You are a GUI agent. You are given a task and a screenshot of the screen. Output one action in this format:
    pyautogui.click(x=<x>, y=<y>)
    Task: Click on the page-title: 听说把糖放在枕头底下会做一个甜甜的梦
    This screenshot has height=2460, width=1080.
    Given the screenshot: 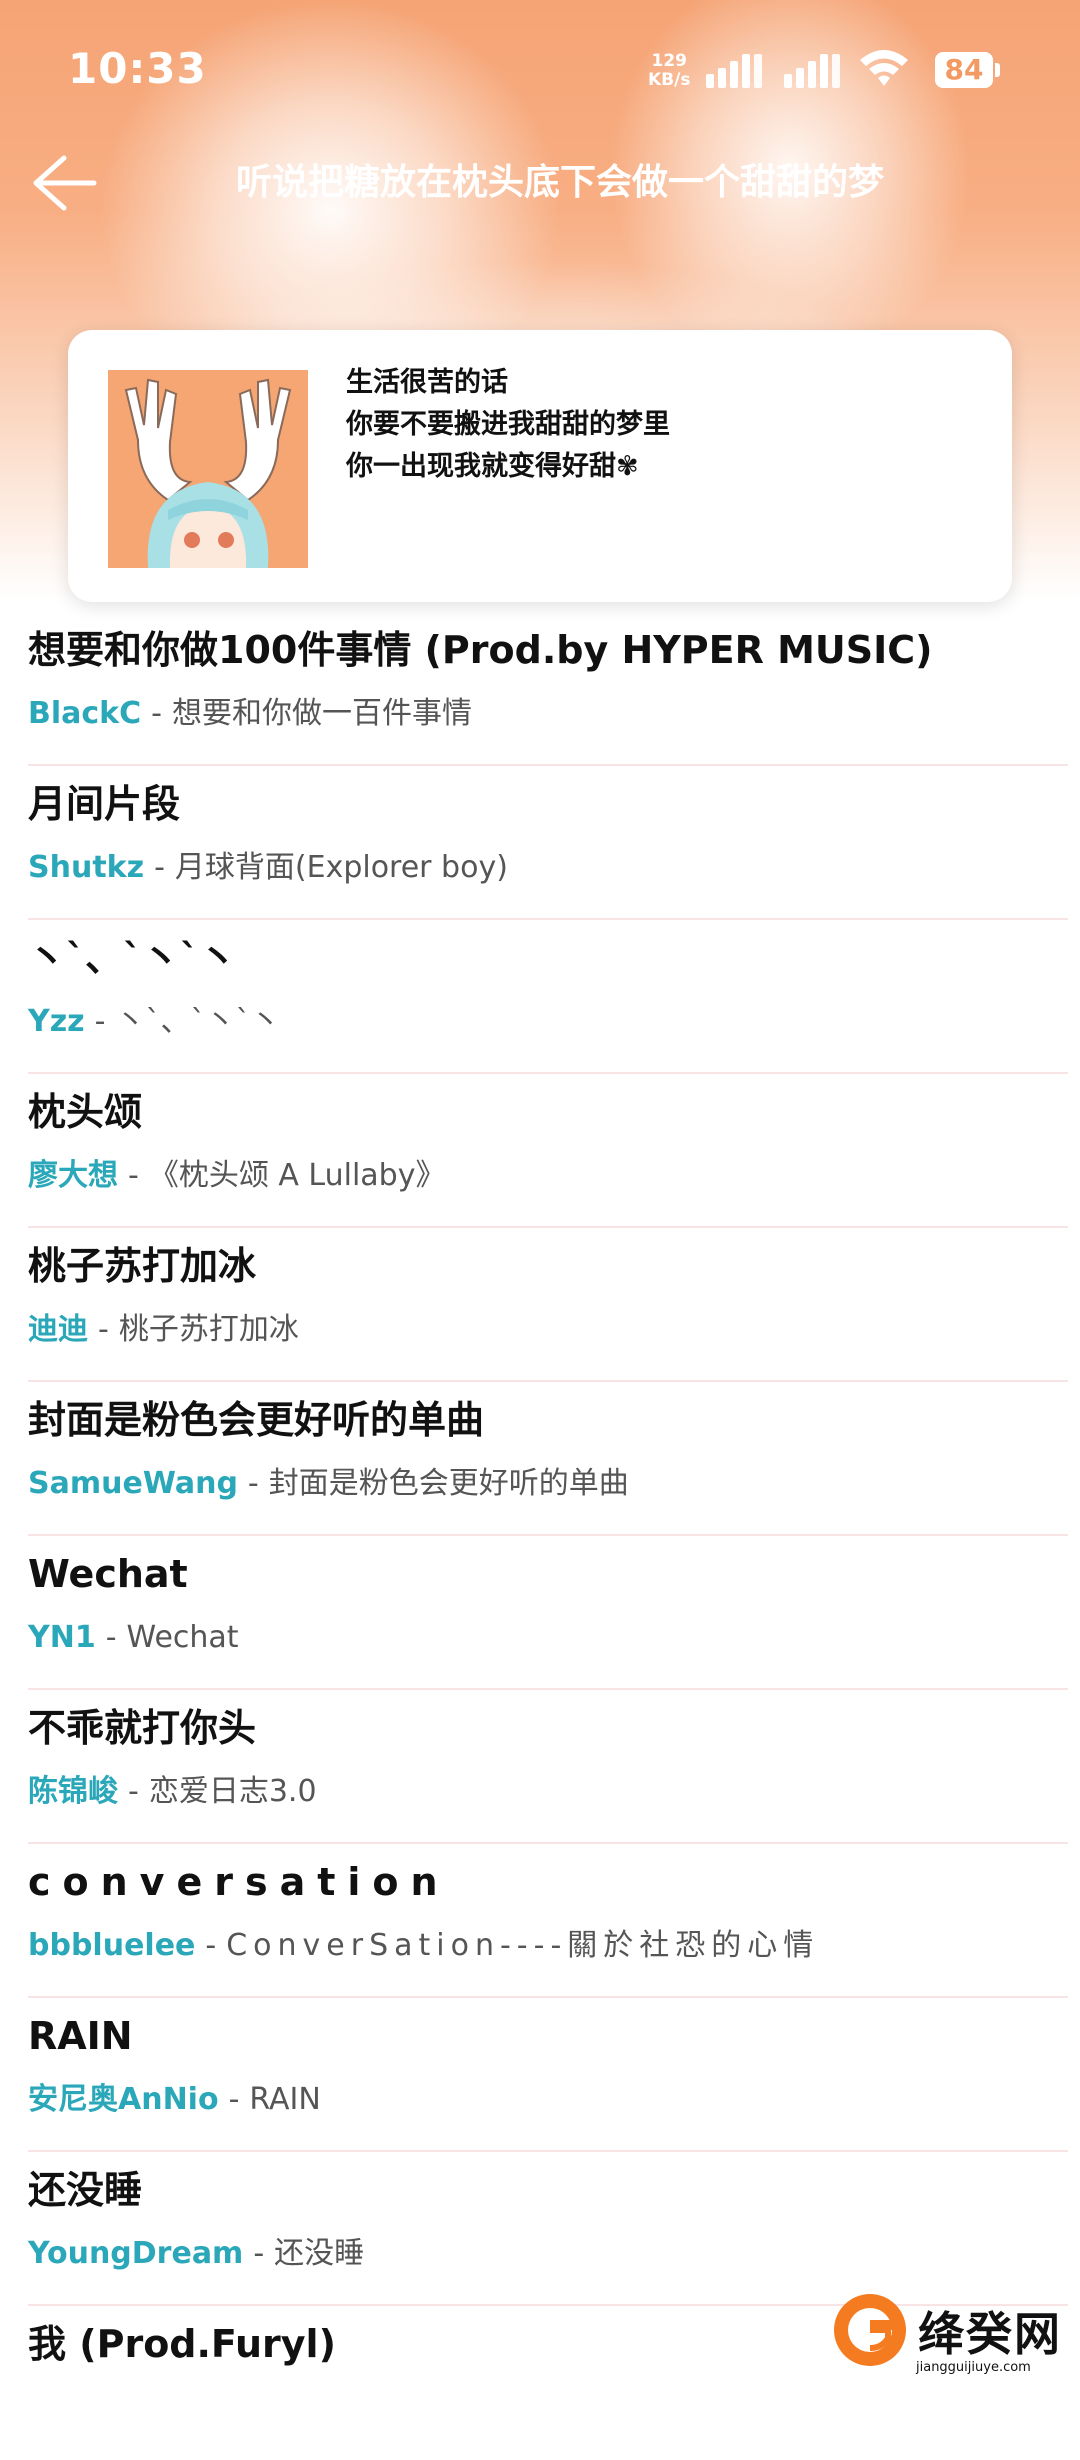 What is the action you would take?
    pyautogui.click(x=559, y=182)
    